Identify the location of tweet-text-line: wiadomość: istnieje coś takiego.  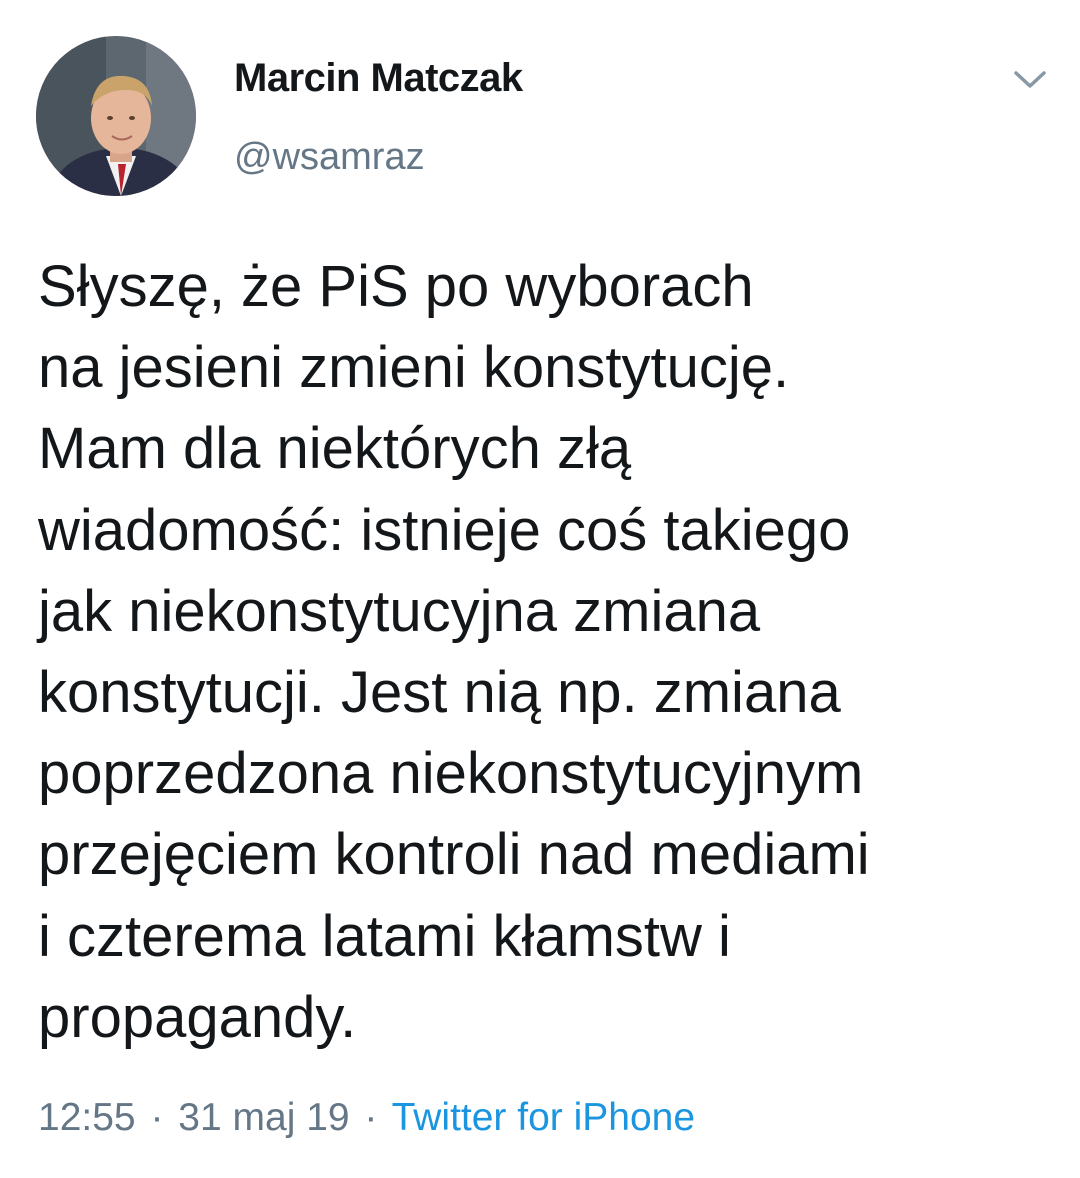
(444, 530).